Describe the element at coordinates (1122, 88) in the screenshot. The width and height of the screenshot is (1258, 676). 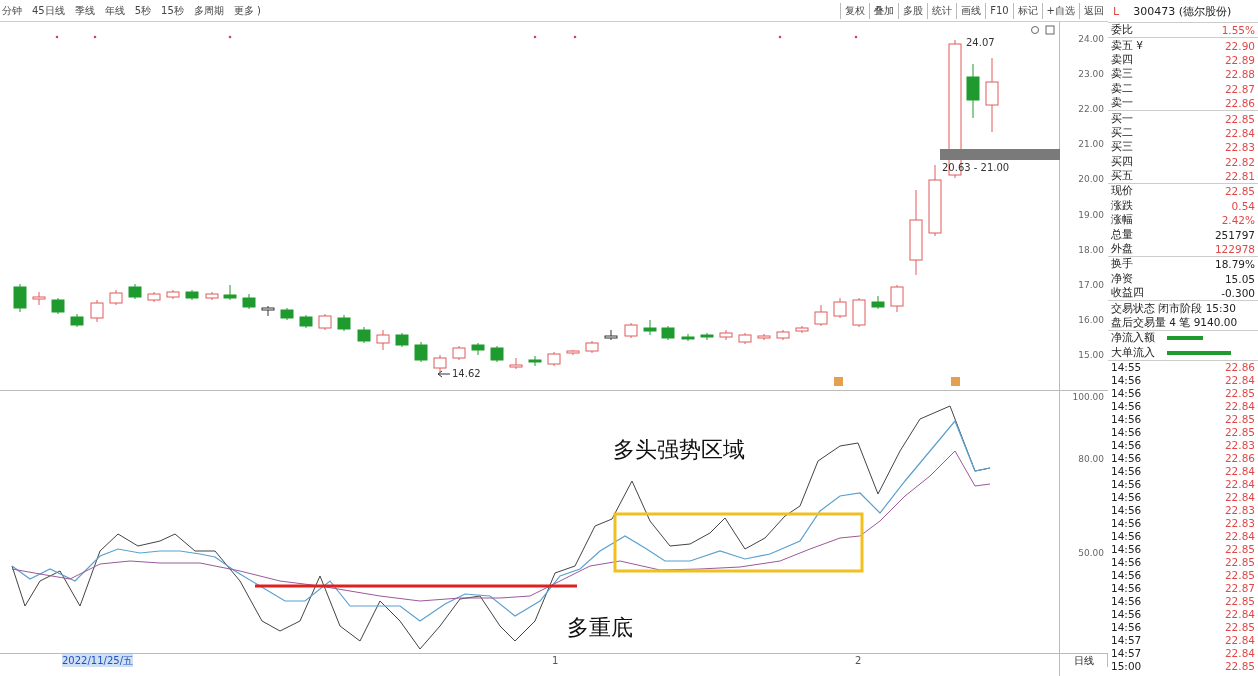
I see `quote-label: 卖二` at that location.